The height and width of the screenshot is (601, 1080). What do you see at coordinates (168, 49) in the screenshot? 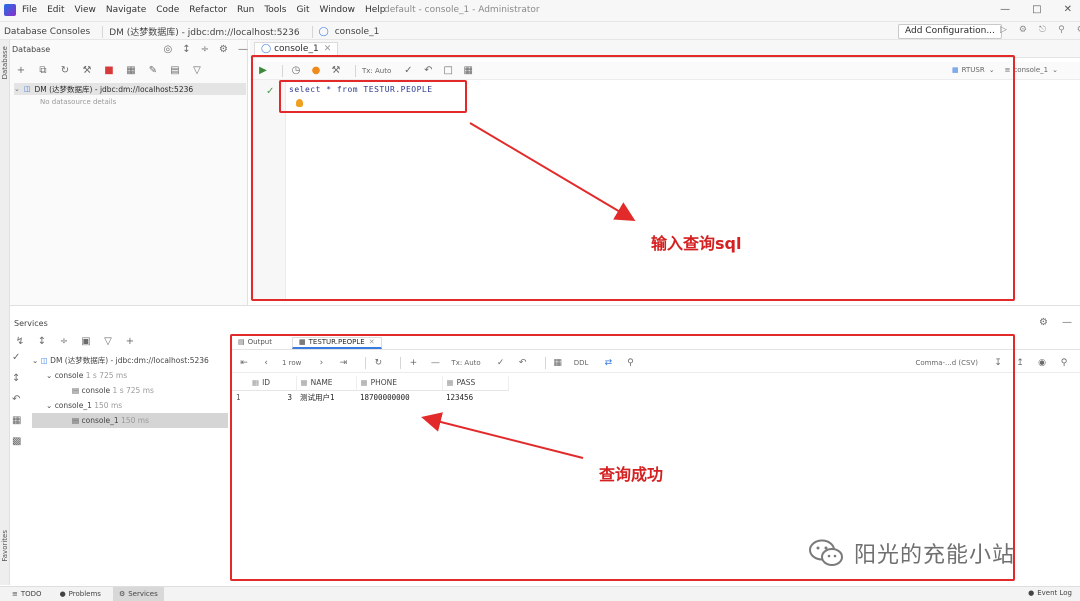
I see `globe-icon: ◎` at bounding box center [168, 49].